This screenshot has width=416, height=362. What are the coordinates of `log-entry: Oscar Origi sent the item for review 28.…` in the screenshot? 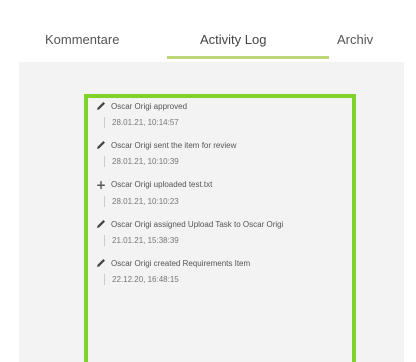 It's located at (221, 153).